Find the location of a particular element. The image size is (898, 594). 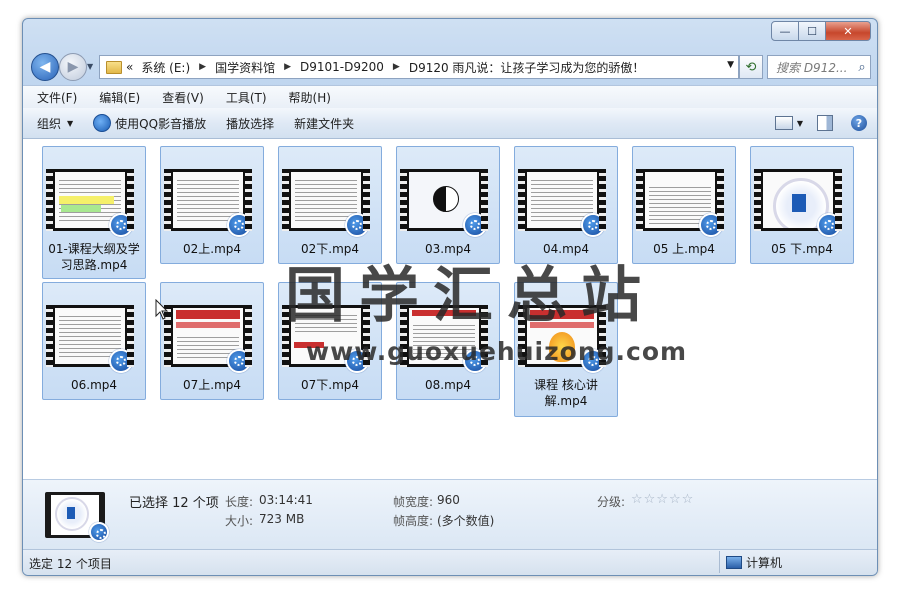

breadcrumb-drive: 系统 (E:) is located at coordinates (165, 67).